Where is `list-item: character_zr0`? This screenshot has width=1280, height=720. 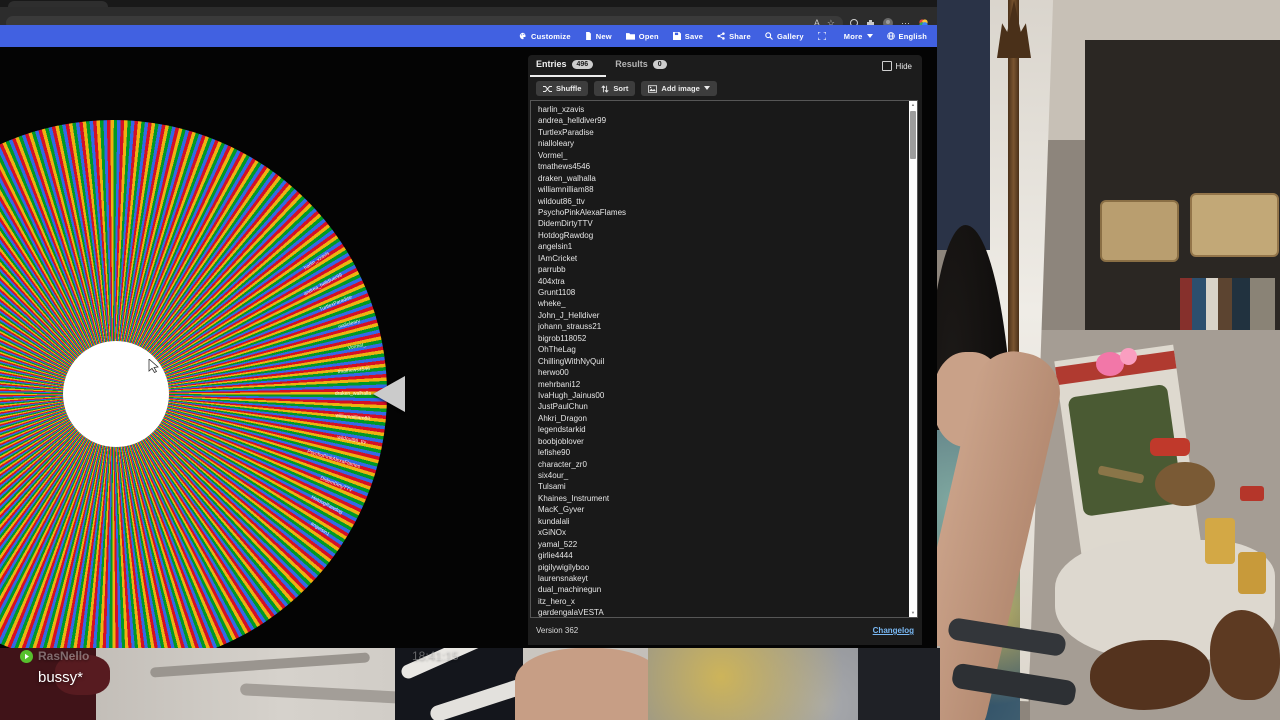 list-item: character_zr0 is located at coordinates (721, 464).